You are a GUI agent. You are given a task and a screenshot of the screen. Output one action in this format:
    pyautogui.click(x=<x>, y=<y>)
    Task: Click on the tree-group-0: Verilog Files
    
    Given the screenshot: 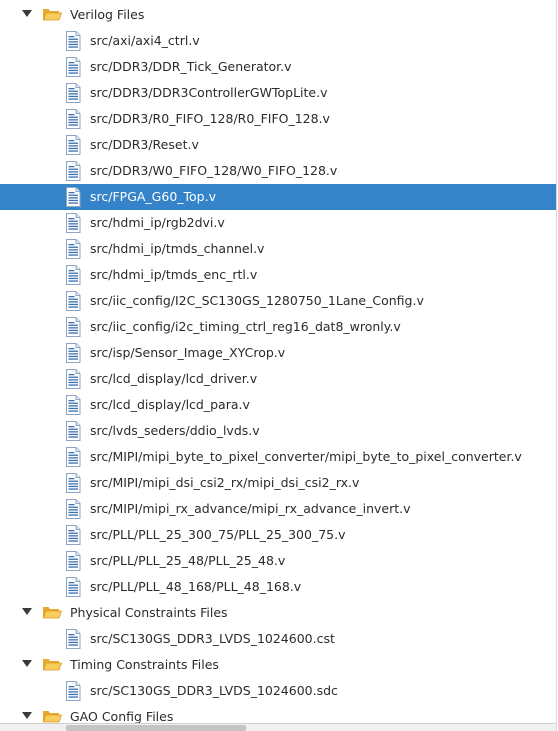 What is the action you would take?
    pyautogui.click(x=278, y=15)
    